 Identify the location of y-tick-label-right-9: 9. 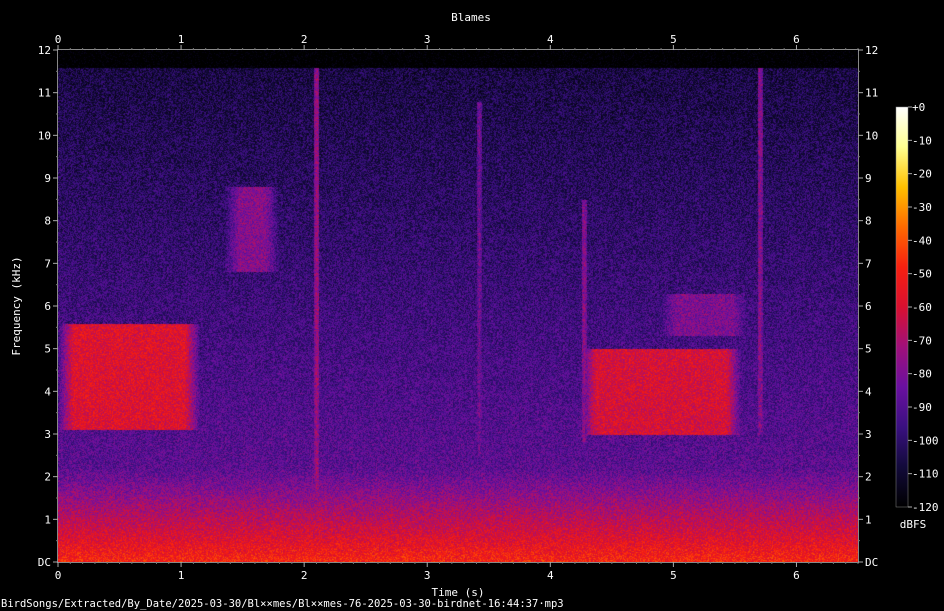
(868, 178).